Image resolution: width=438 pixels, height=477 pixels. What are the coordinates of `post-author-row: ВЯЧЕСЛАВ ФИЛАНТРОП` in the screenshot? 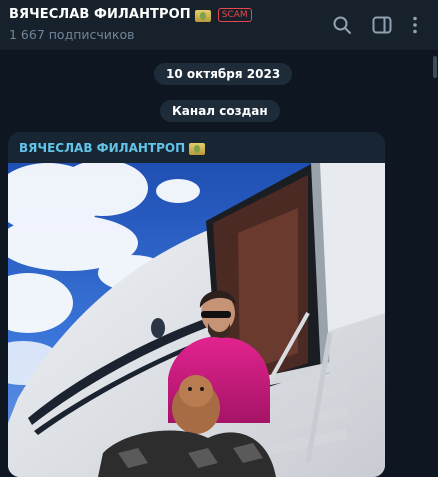 It's located at (112, 148).